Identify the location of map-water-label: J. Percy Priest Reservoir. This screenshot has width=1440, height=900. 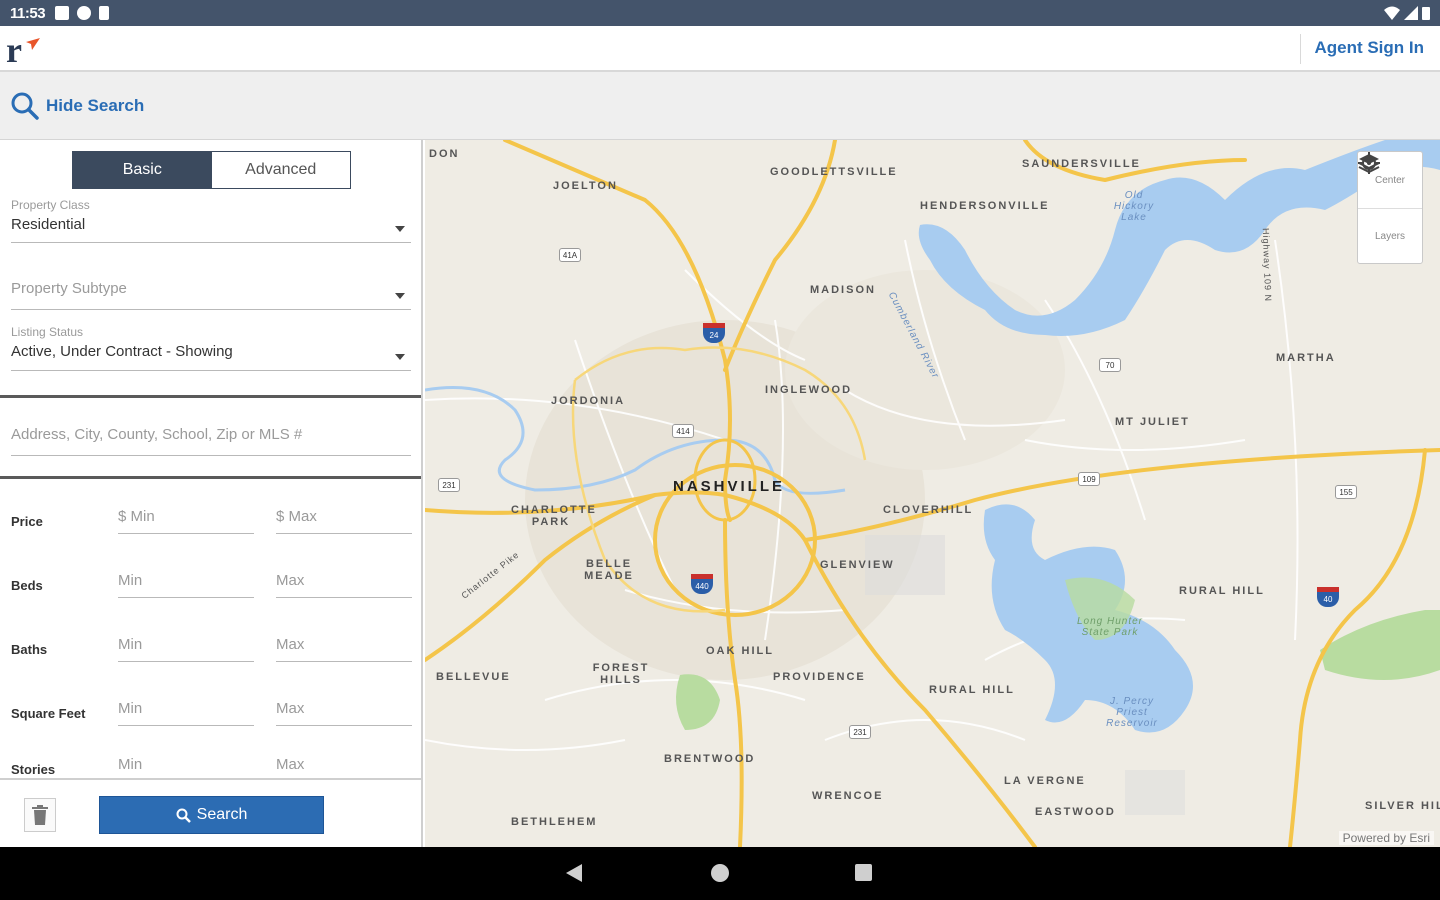
(1132, 712).